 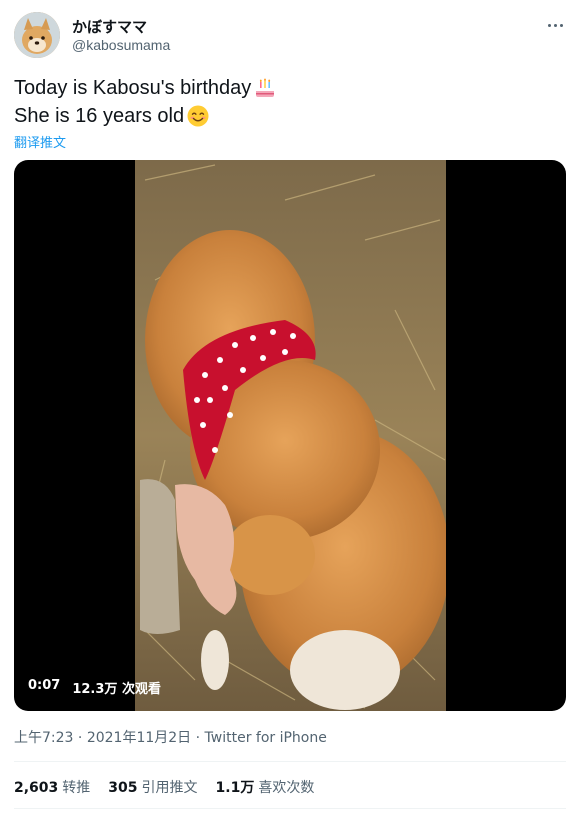 I want to click on video-info-badge: 0:07 12.3万 次观看, so click(x=94, y=687).